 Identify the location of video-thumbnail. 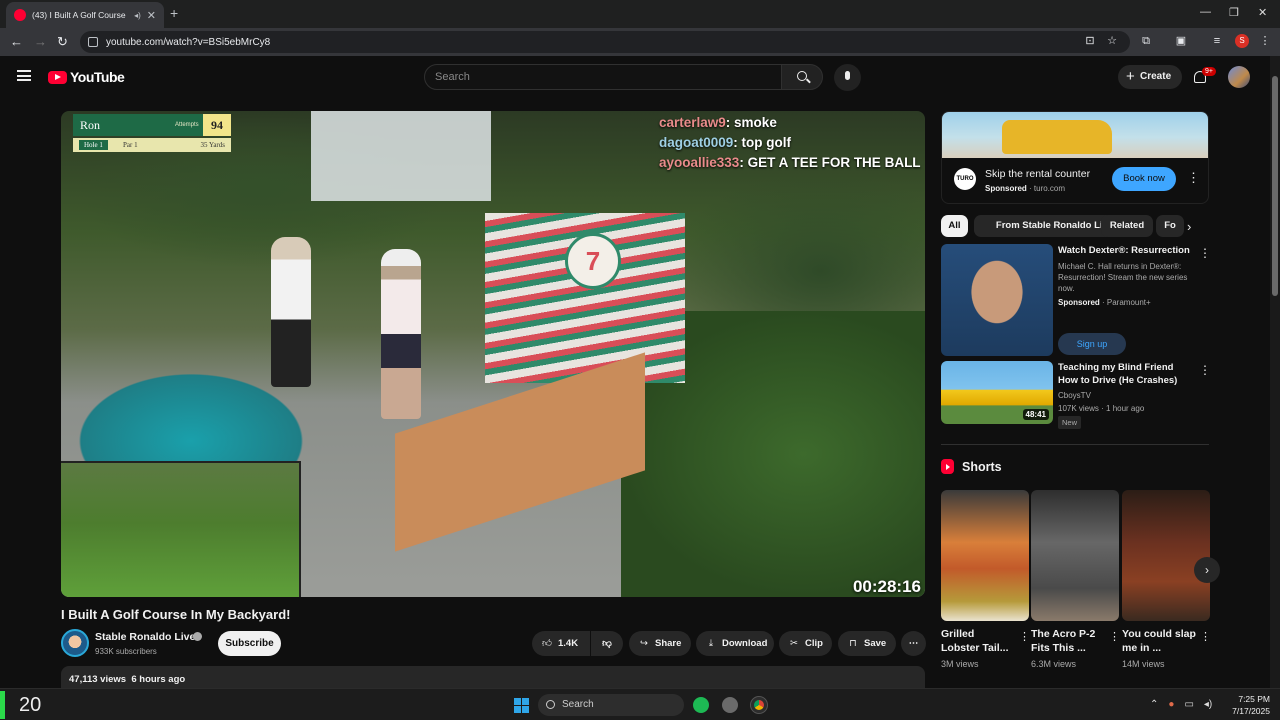
(997, 300).